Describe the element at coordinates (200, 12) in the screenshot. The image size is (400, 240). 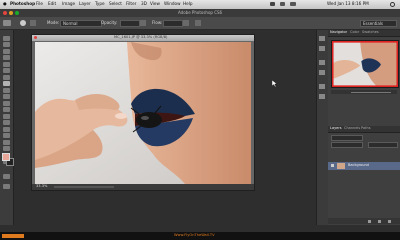
I see `window-title: Adobe Photoshop CS6` at that location.